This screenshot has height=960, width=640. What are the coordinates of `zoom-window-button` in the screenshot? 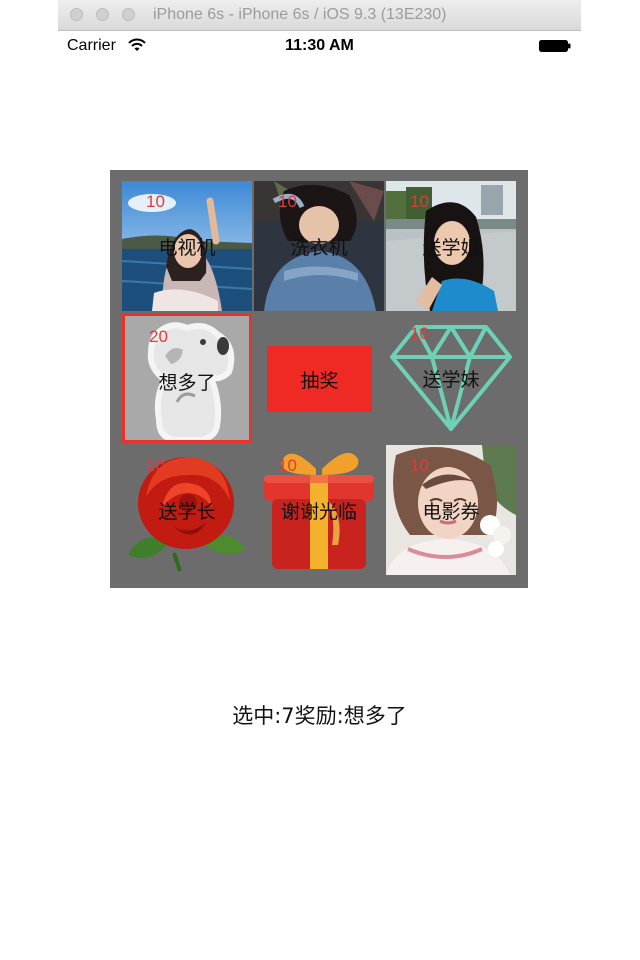 It's located at (128, 14).